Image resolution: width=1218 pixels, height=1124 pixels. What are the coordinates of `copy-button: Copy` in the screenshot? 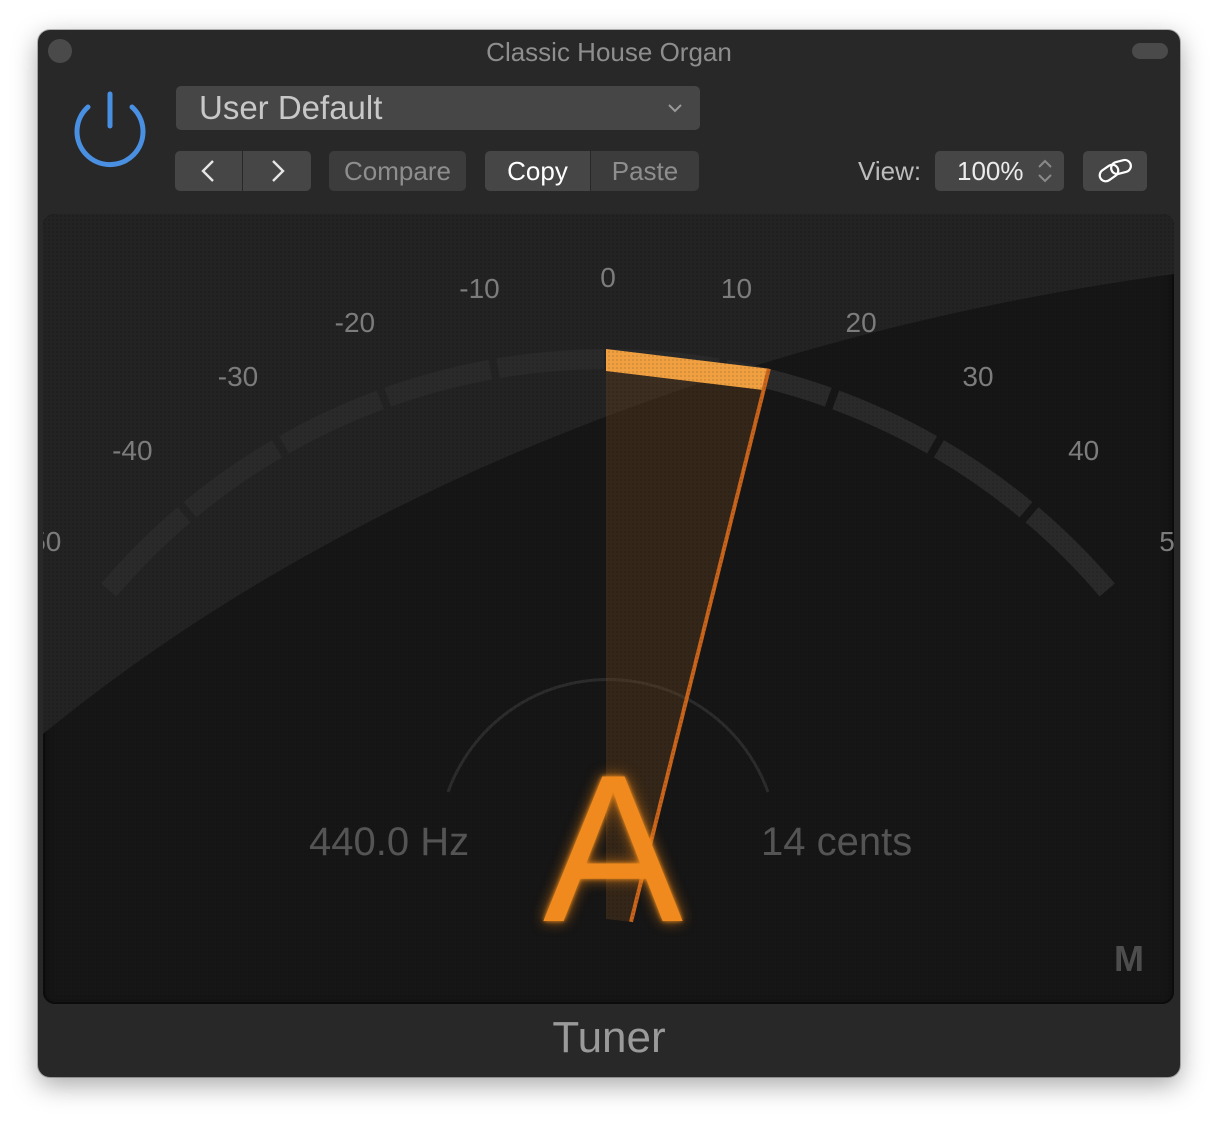 It's located at (537, 171).